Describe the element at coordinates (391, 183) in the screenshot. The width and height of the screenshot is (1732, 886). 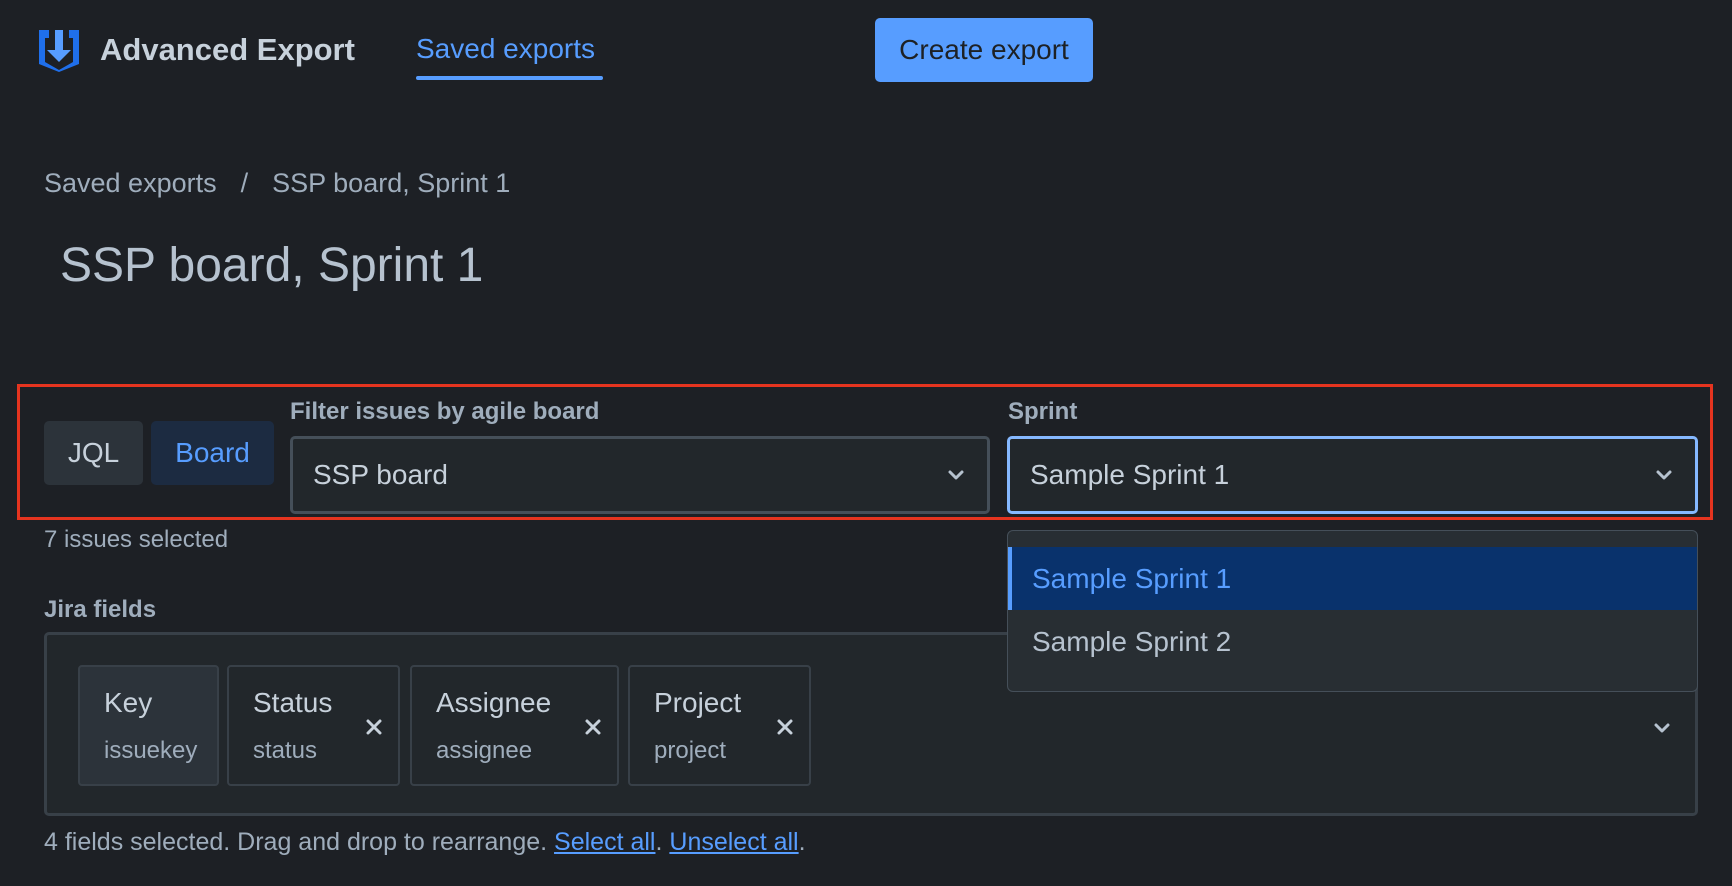
I see `breadcrumb-item-current: SSP board, Sprint 1` at that location.